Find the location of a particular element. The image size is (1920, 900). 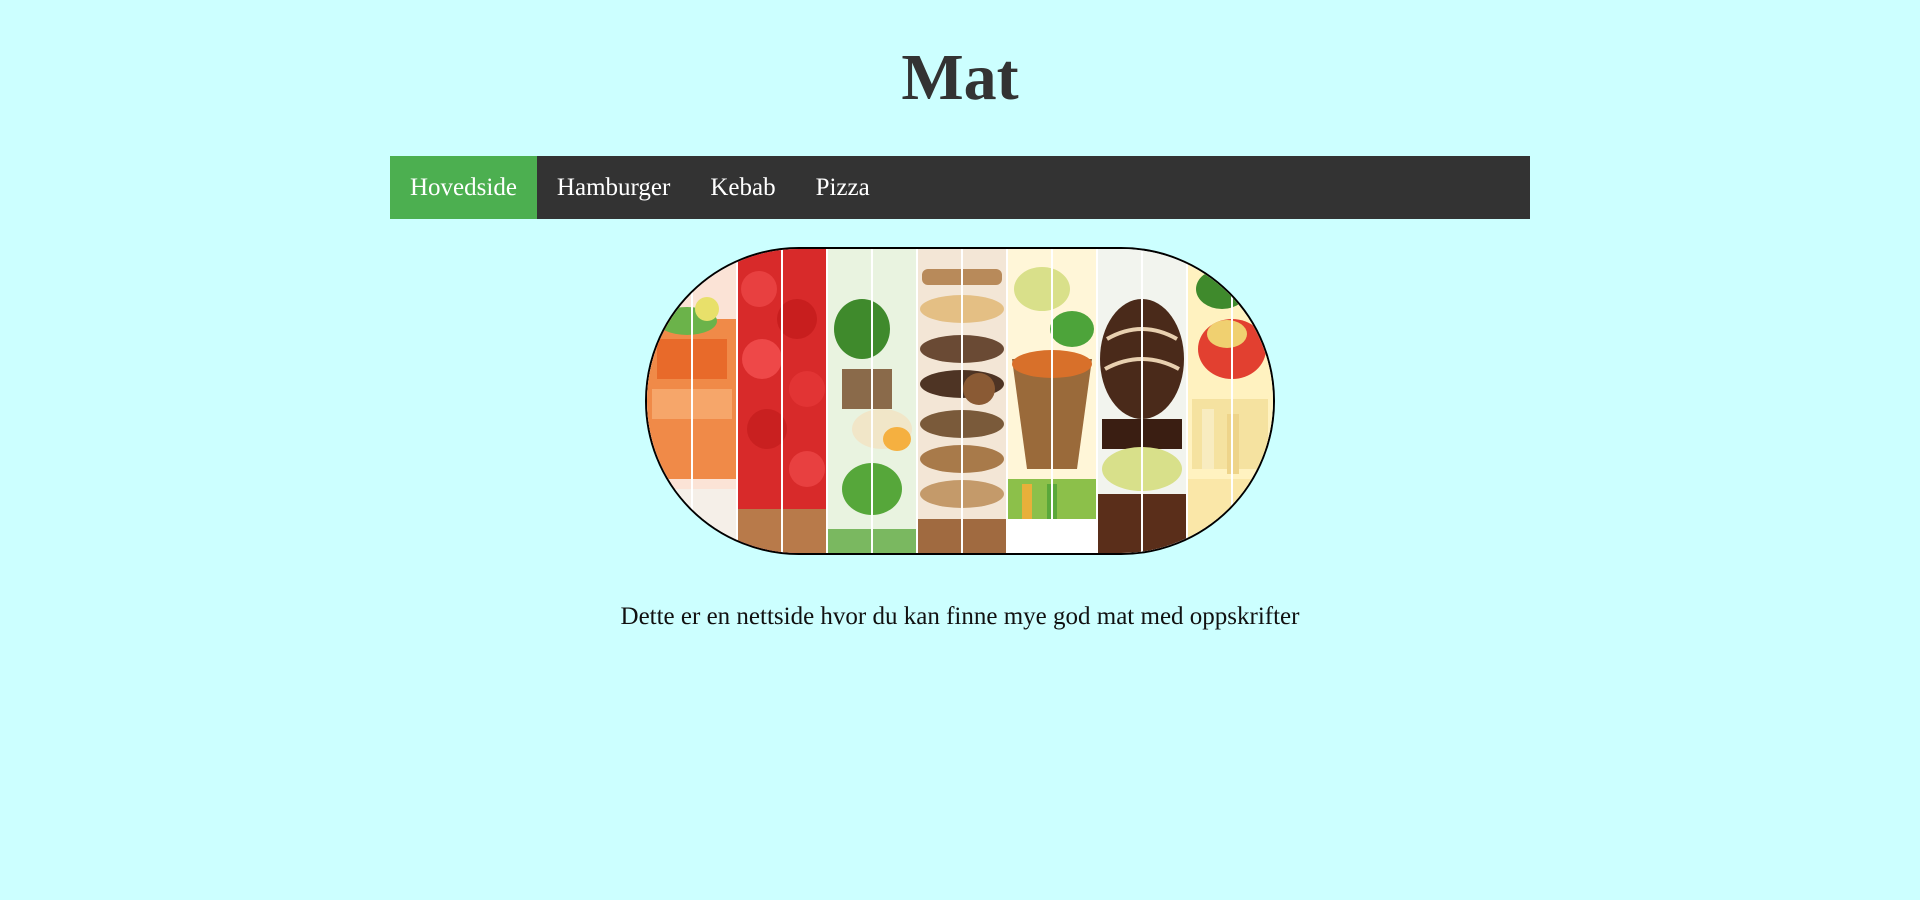

food-collage-image is located at coordinates (960, 401).